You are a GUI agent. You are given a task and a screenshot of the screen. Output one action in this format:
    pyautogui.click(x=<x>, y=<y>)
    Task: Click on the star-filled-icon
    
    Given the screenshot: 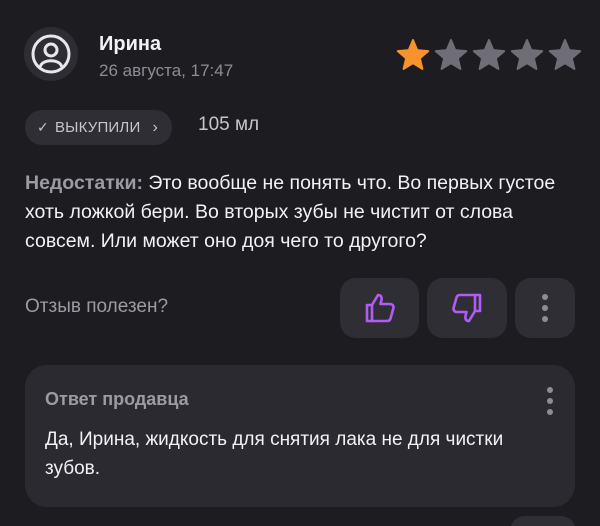 What is the action you would take?
    pyautogui.click(x=413, y=54)
    